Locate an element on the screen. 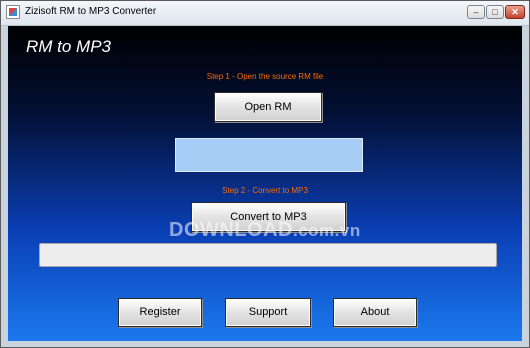  app-icon is located at coordinates (13, 12).